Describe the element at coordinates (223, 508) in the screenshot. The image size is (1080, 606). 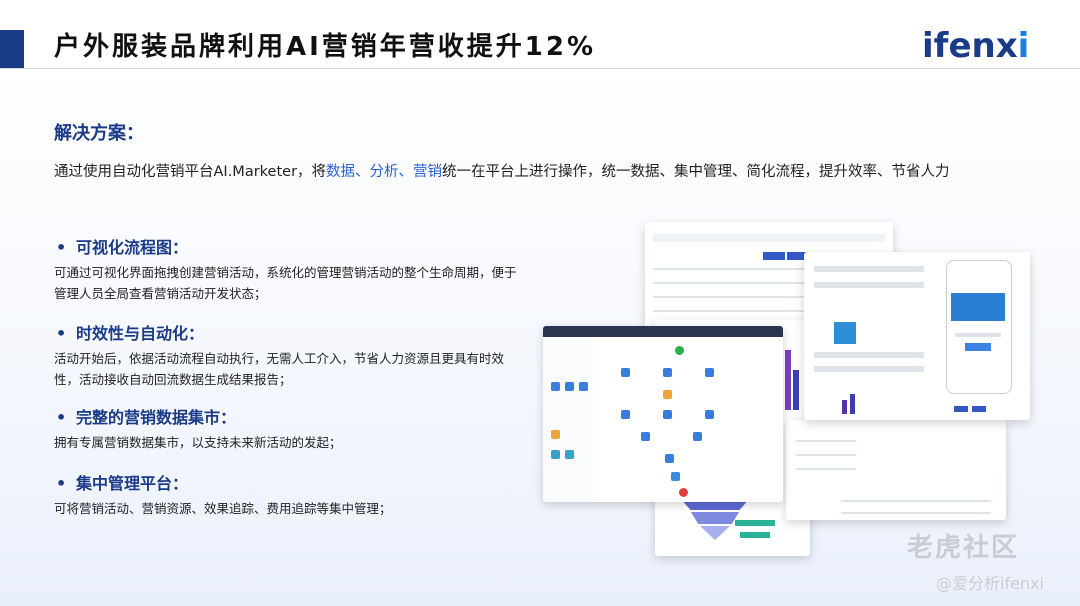
I see `feature-desc: 可将营销活动、营销资源、效果追踪、费用追踪等集中管理；` at that location.